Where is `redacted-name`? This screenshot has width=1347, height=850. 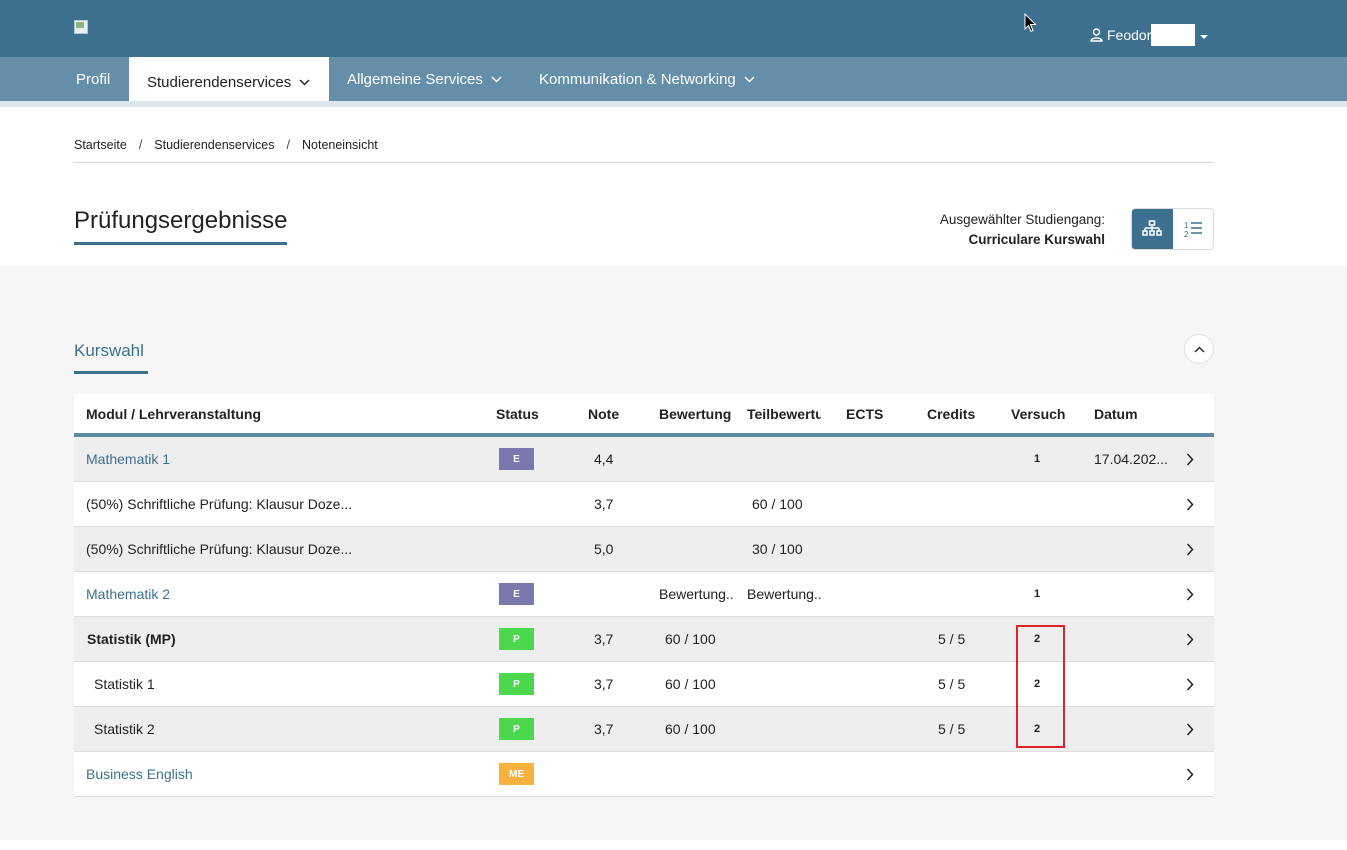
redacted-name is located at coordinates (1173, 35).